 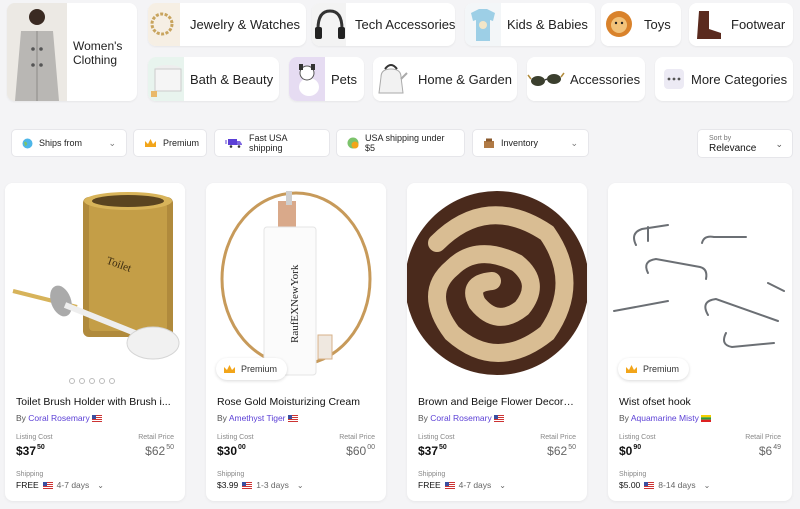 What do you see at coordinates (706, 419) in the screenshot?
I see `country-flag-icon` at bounding box center [706, 419].